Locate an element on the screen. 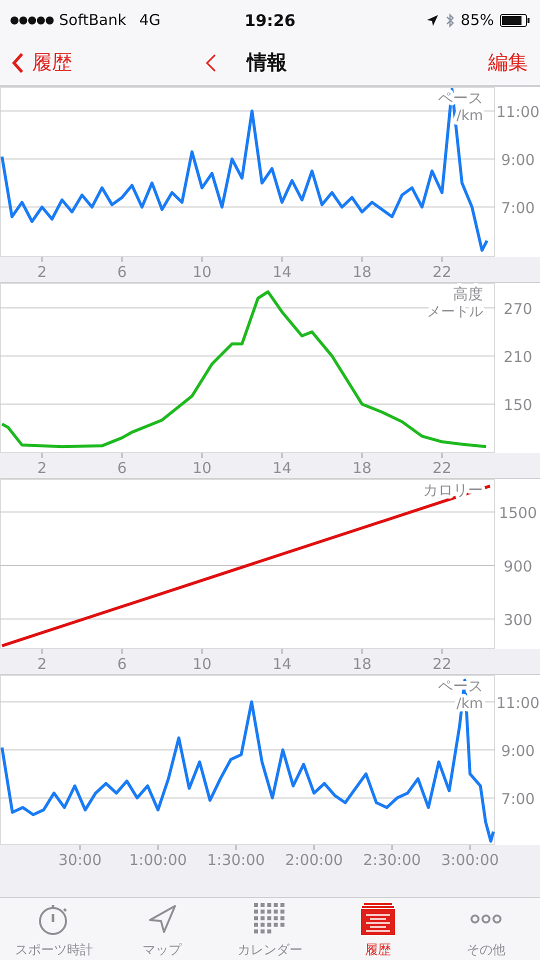  signal-icon is located at coordinates (32, 20).